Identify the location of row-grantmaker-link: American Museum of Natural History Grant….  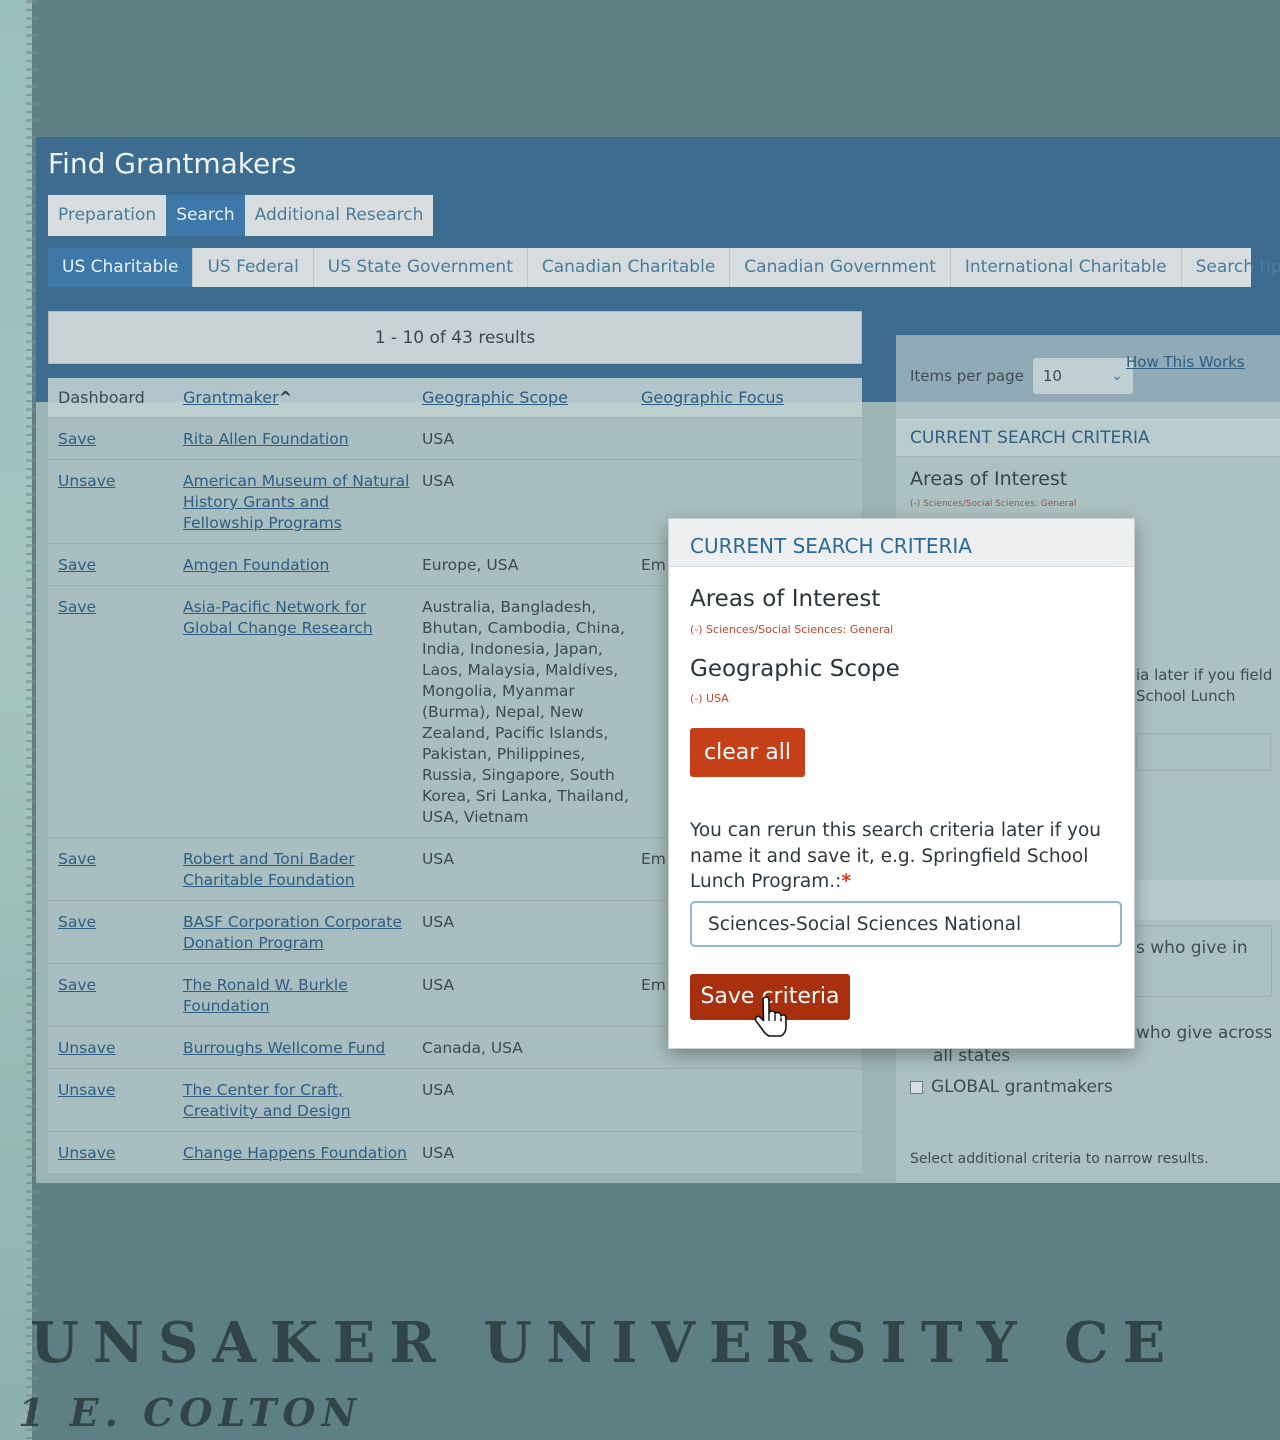
(296, 502).